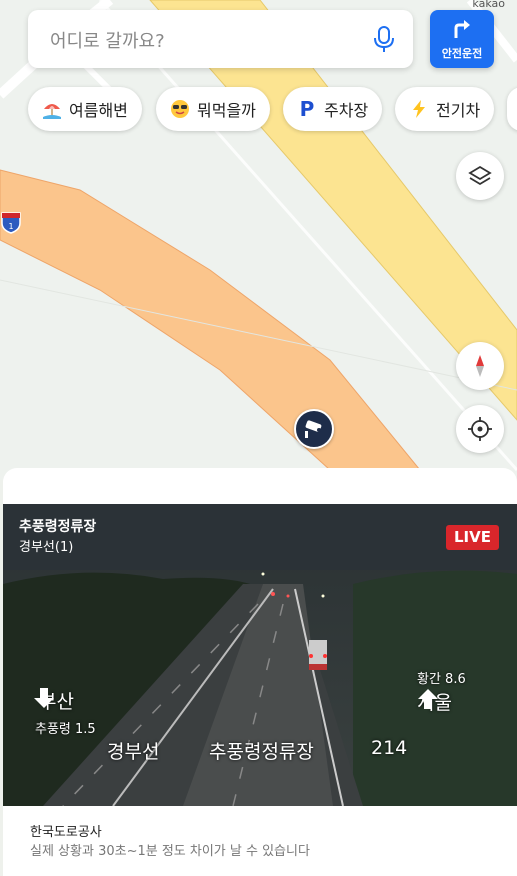 The image size is (517, 876). What do you see at coordinates (462, 53) in the screenshot?
I see `safe-drive-label: 안전운전` at bounding box center [462, 53].